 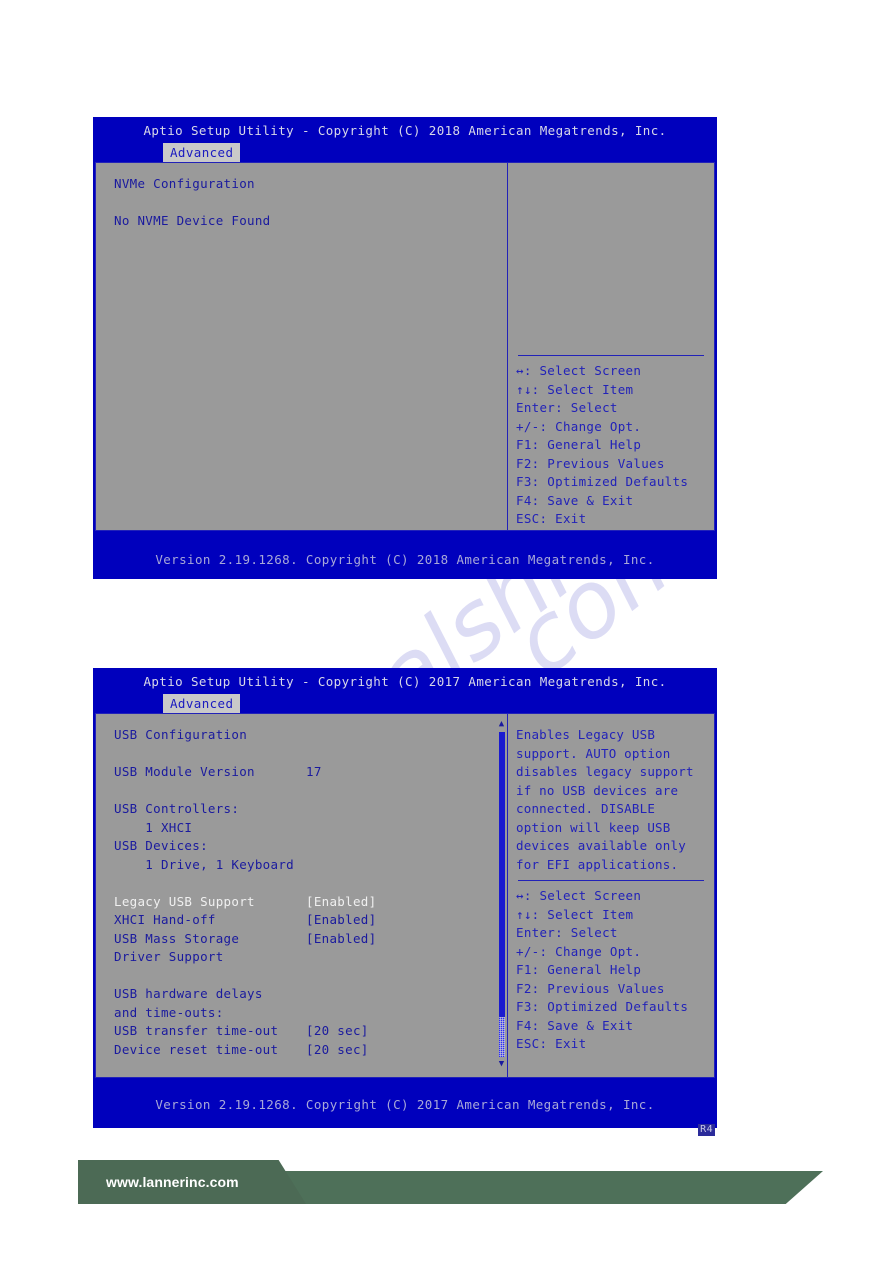 What do you see at coordinates (501, 1064) in the screenshot?
I see `scroll-down-arrow-icon: ▼` at bounding box center [501, 1064].